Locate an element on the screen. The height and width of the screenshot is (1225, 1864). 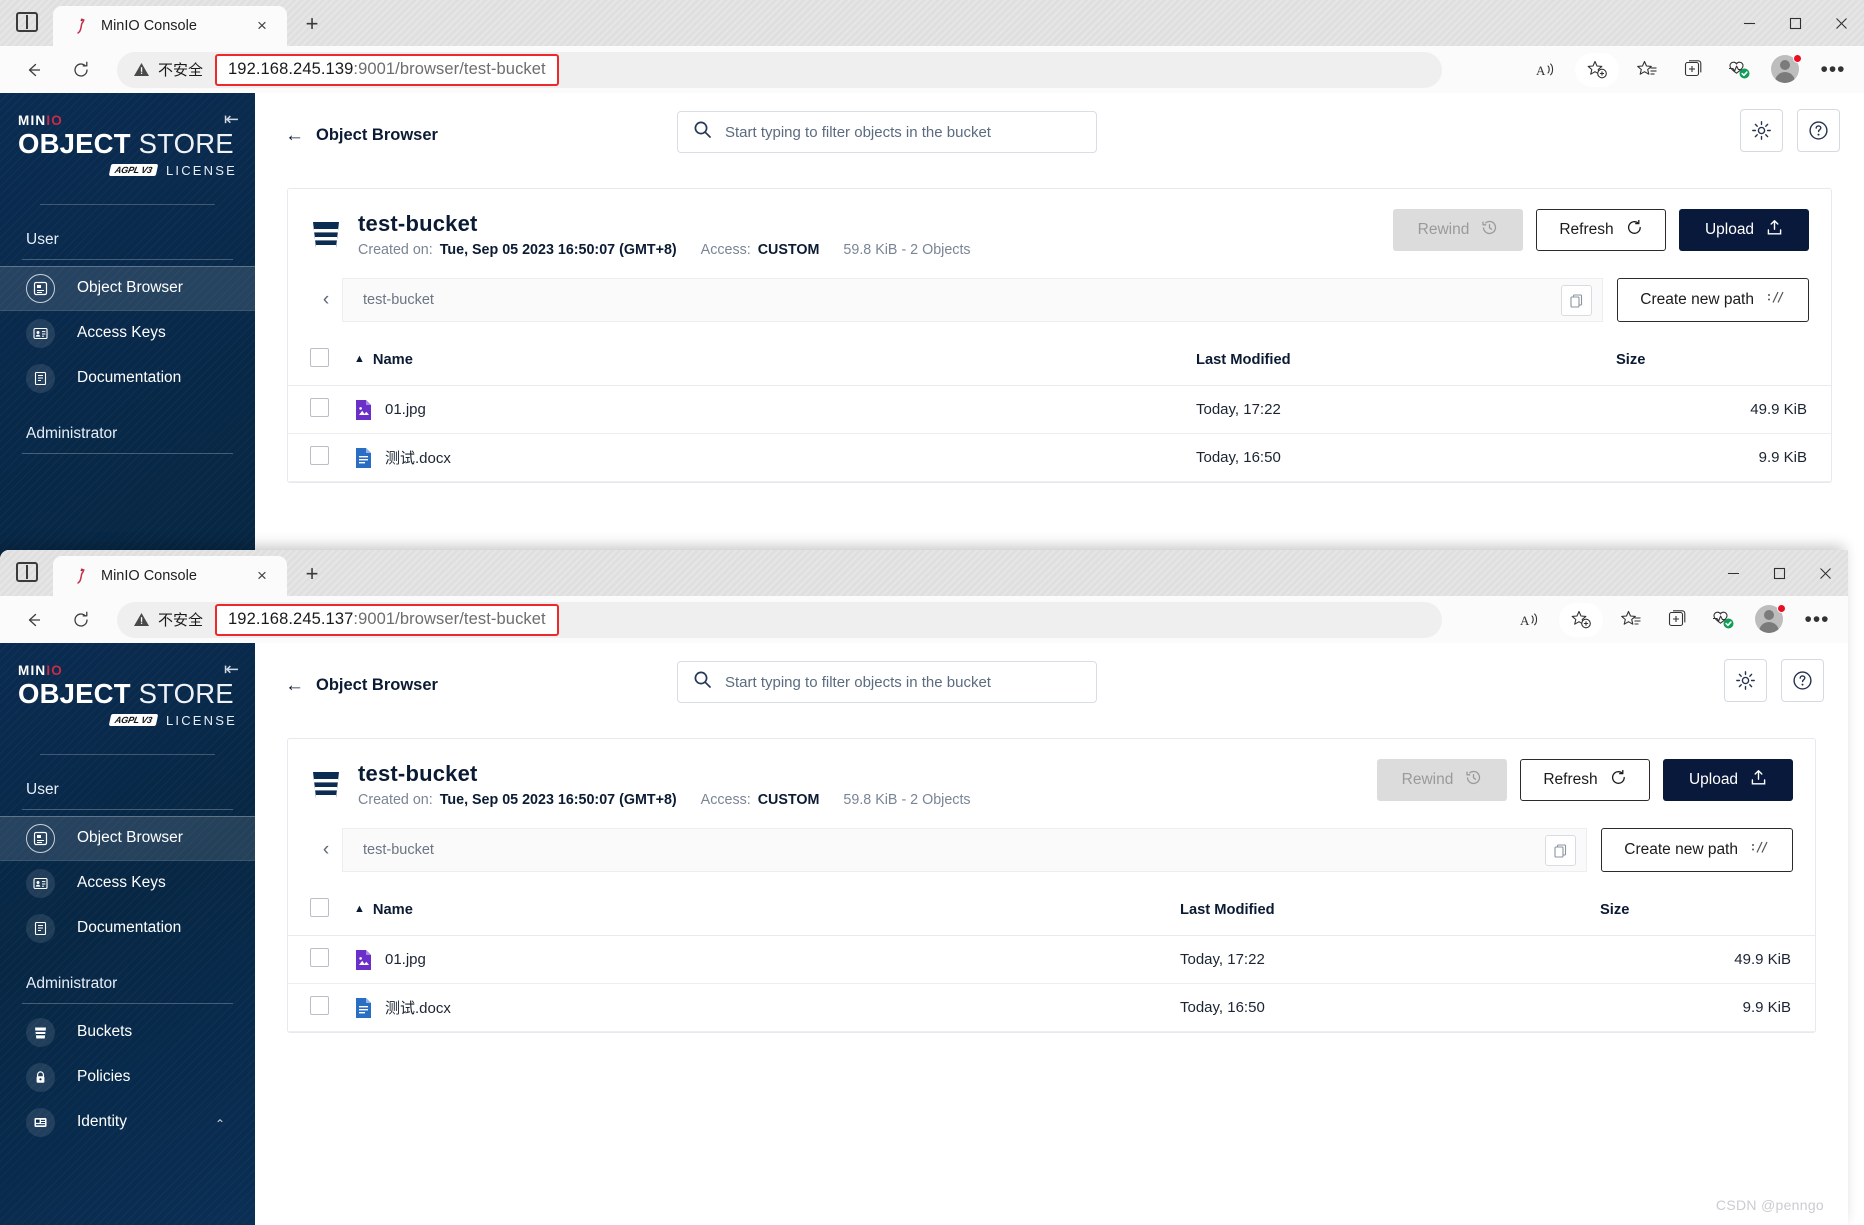
url-highlight-box-back: 192.168.245.139:9001/browser/test-bucket is located at coordinates (387, 69).